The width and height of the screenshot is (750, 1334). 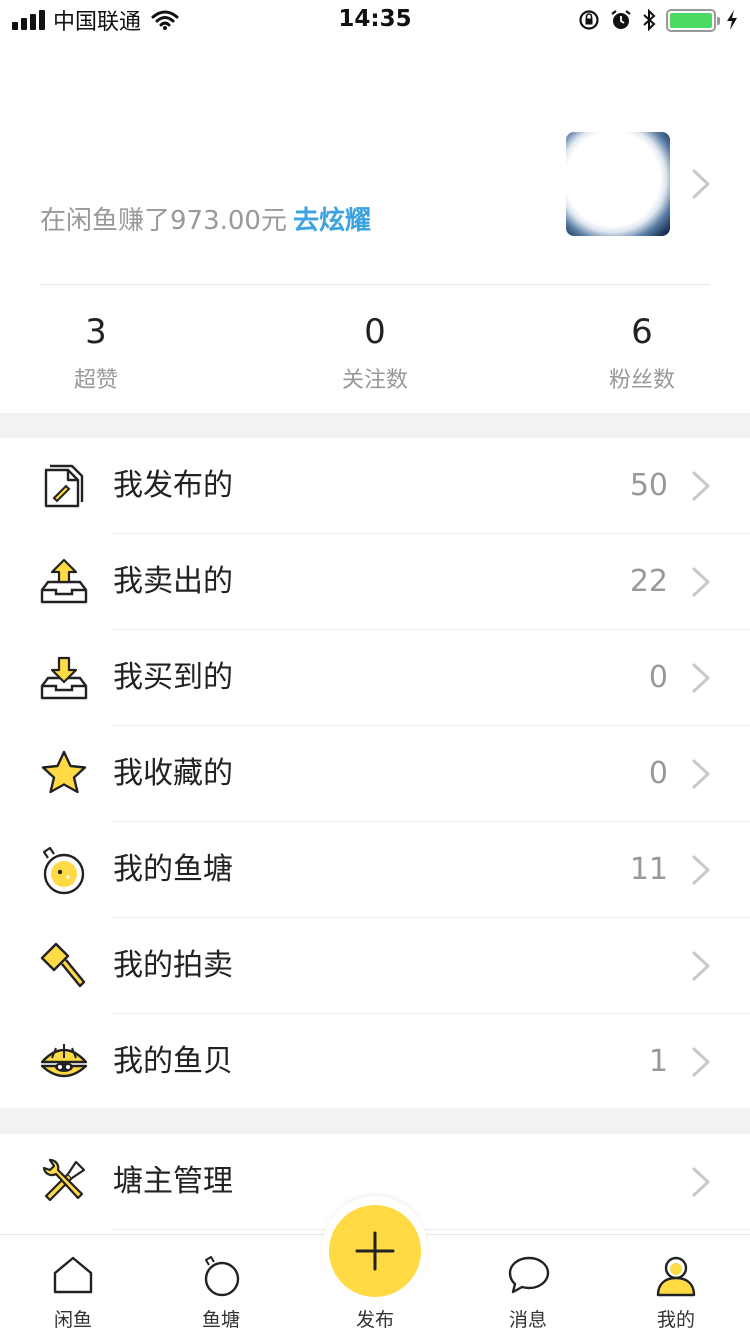 I want to click on stat-likes: 3 超赞, so click(x=96, y=352).